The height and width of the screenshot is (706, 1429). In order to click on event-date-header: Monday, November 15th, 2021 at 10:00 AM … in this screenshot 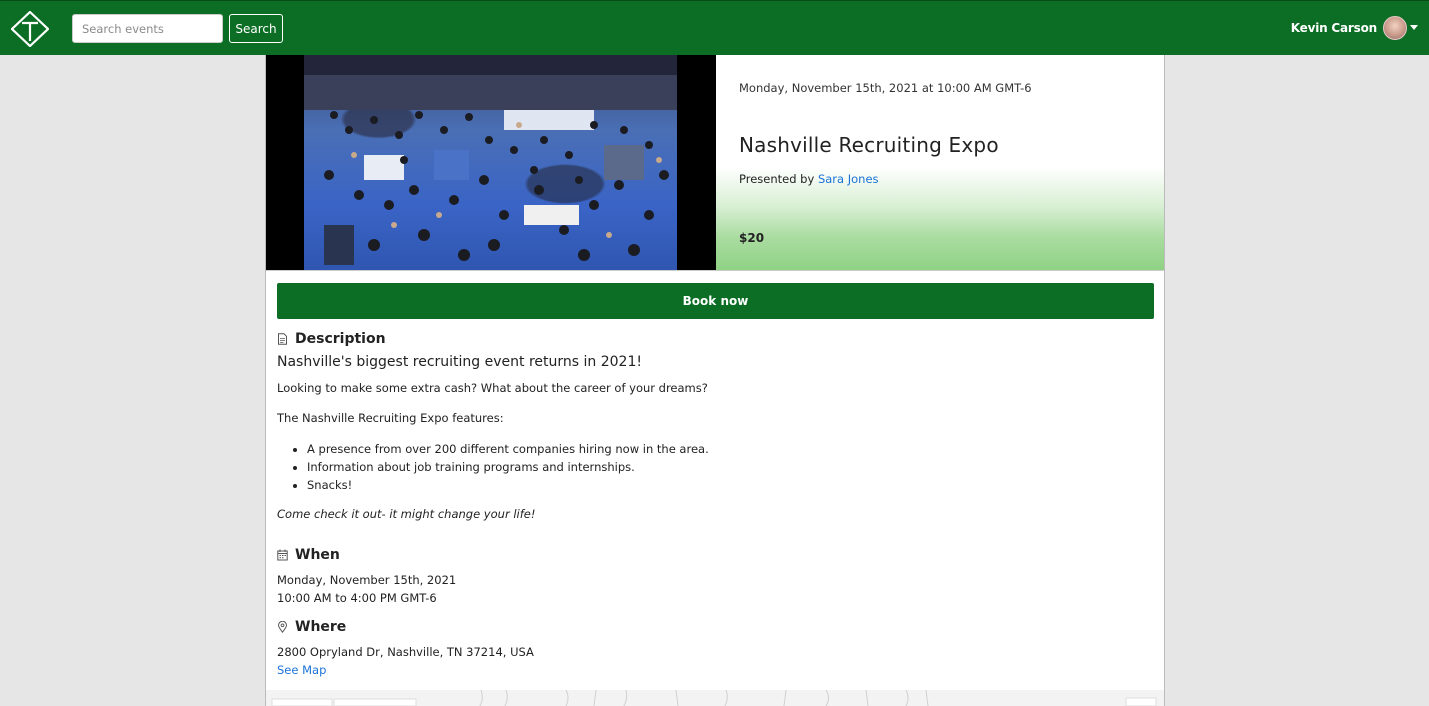, I will do `click(885, 88)`.